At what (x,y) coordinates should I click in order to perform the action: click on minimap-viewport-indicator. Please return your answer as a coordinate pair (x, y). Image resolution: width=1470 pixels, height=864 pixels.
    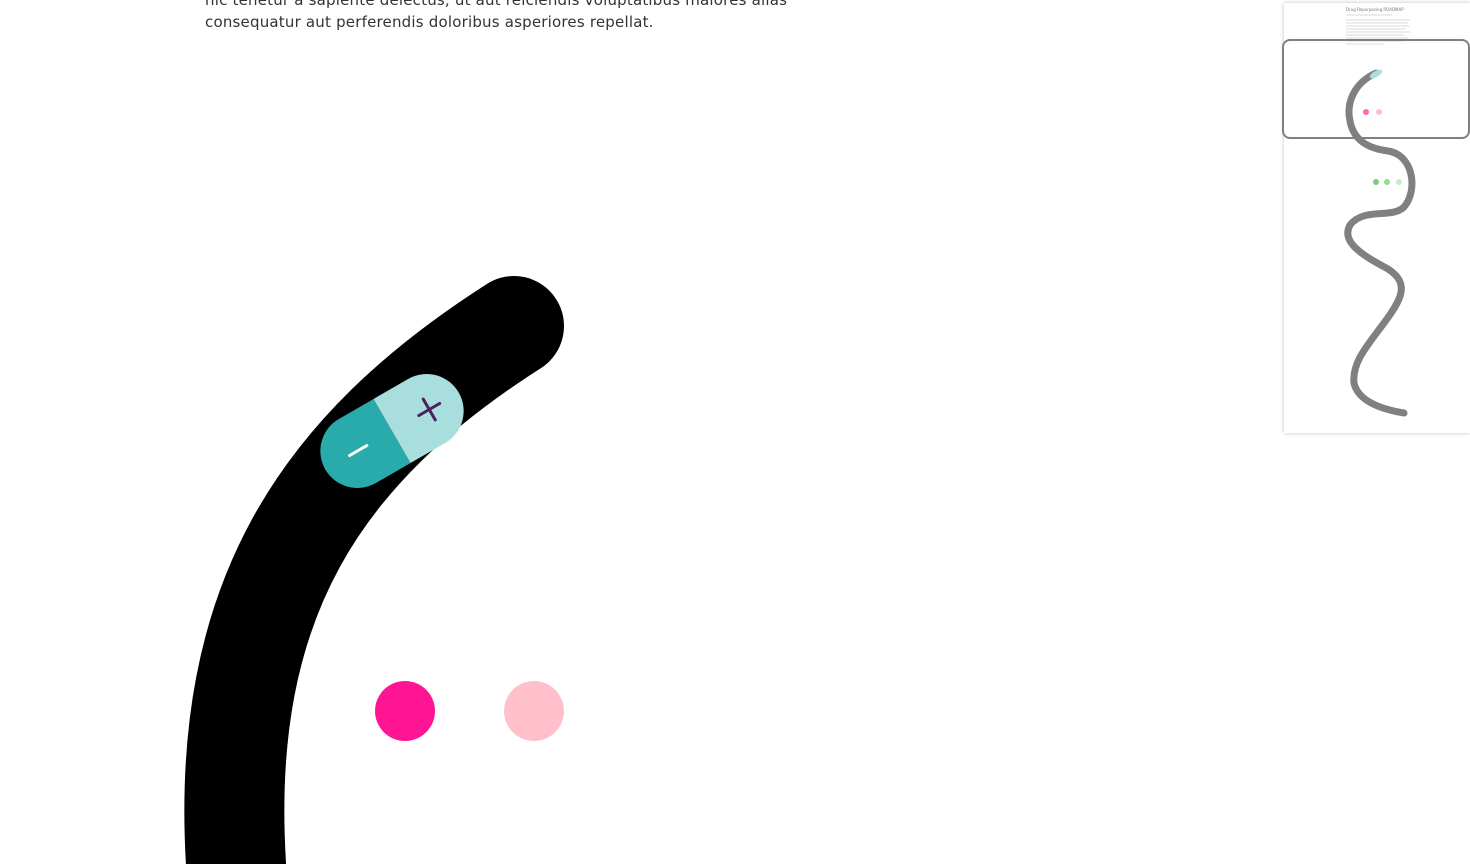
    Looking at the image, I should click on (1376, 89).